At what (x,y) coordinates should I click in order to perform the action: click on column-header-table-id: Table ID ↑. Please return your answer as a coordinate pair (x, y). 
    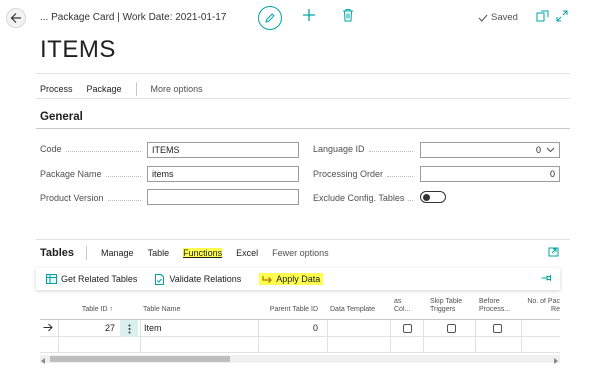
    Looking at the image, I should click on (85, 310).